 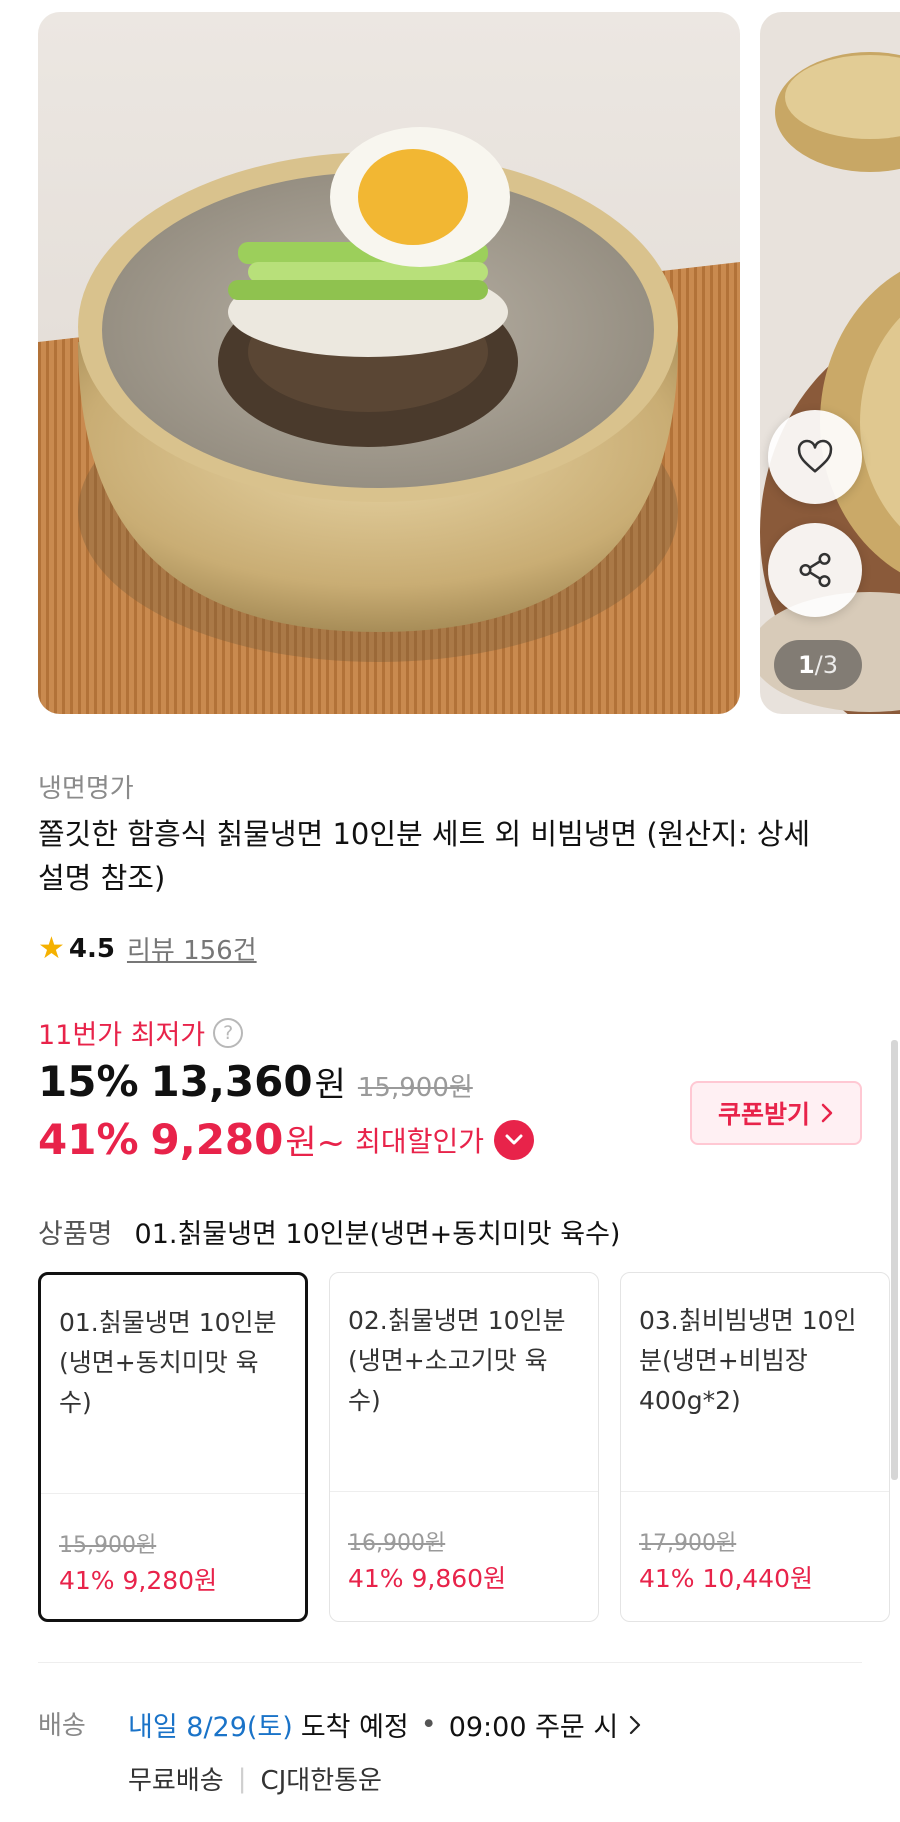 I want to click on delivery-date: 내일 8/29(토), so click(x=210, y=1727).